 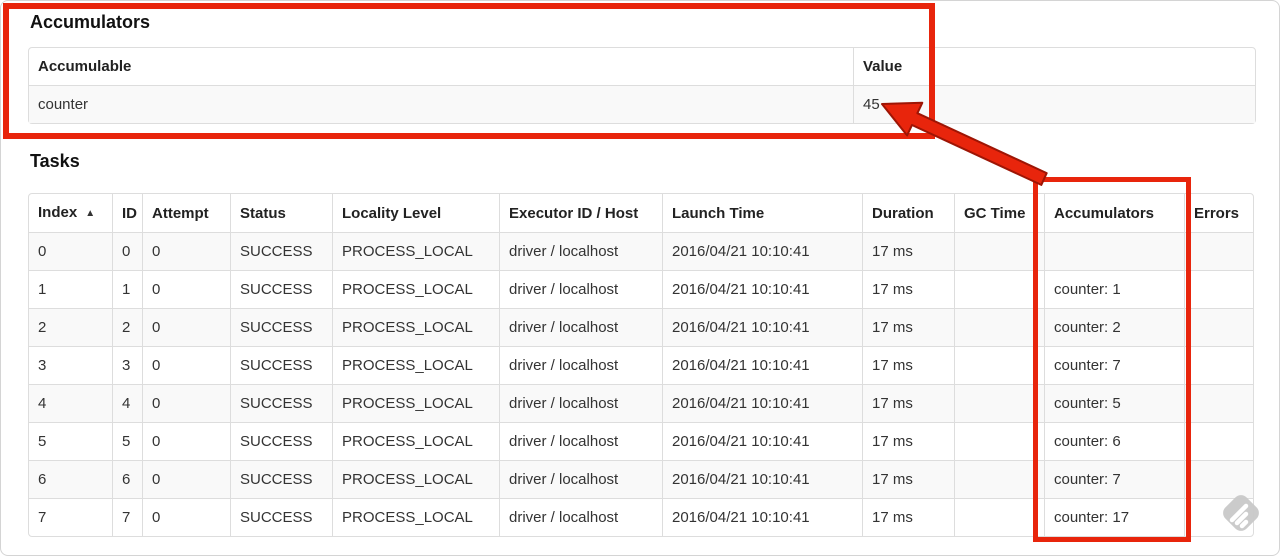 I want to click on column-header-gc-time: GC Time, so click(x=999, y=213).